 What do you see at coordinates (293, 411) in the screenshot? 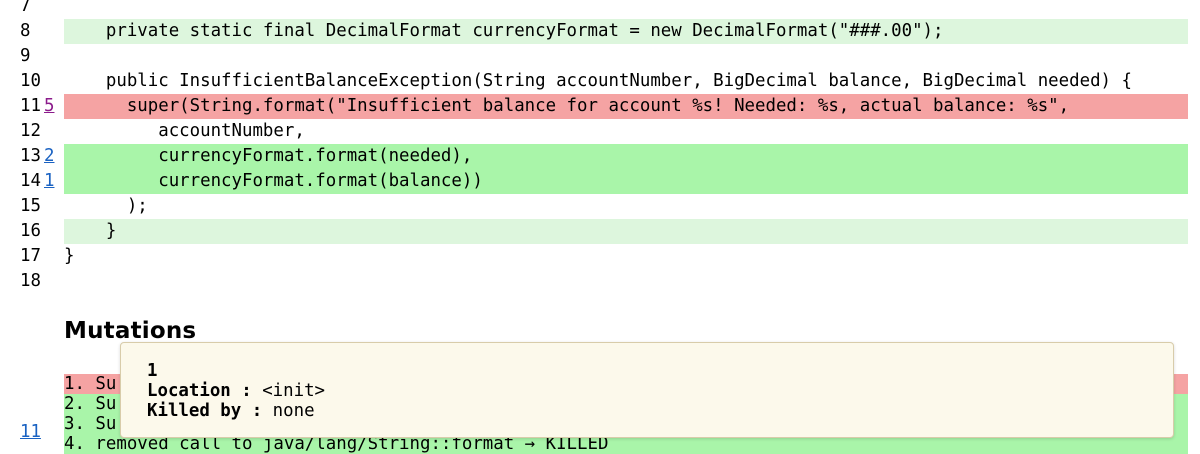
I see `tooltip-killed-by-value: none` at bounding box center [293, 411].